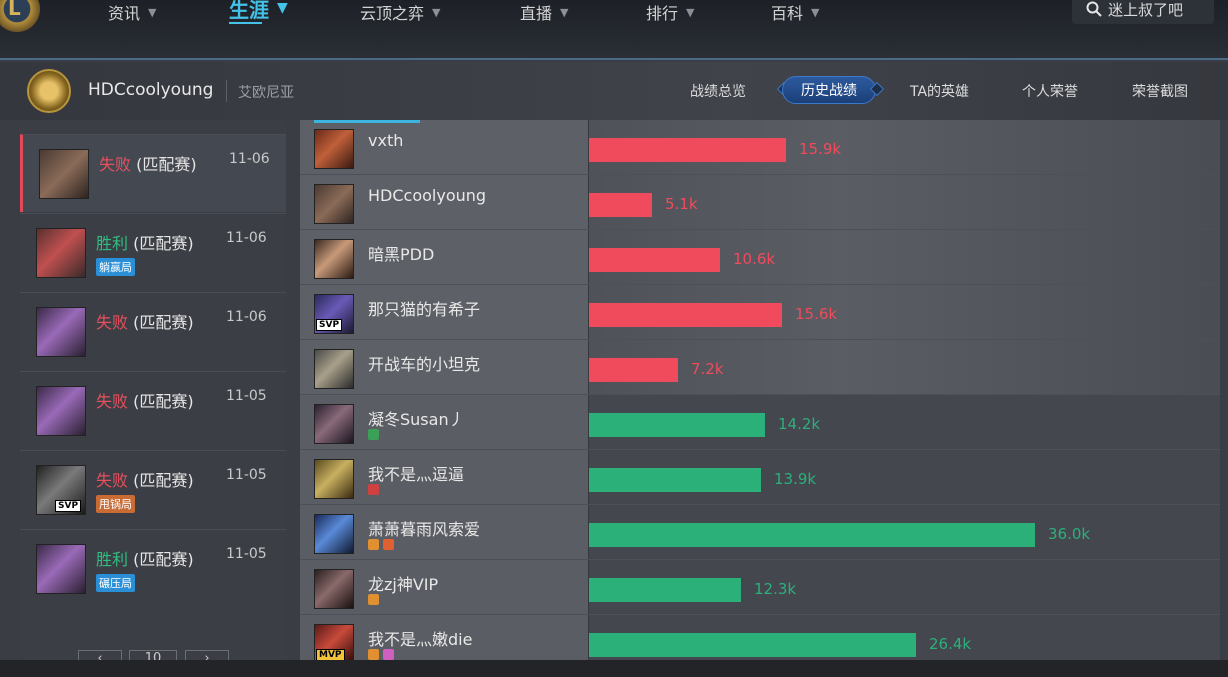 The width and height of the screenshot is (1228, 677). Describe the element at coordinates (904, 587) in the screenshot. I see `damage-cell: 12.3k` at that location.